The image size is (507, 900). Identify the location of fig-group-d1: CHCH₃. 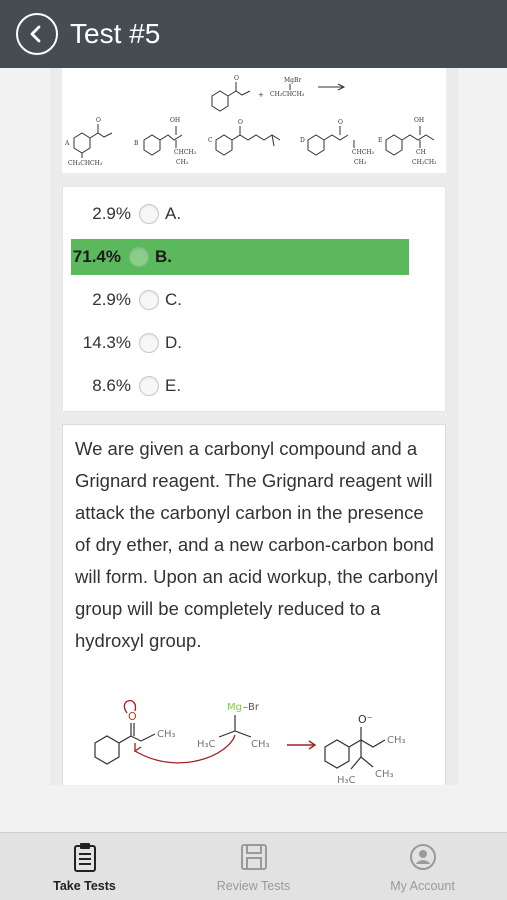
(363, 152).